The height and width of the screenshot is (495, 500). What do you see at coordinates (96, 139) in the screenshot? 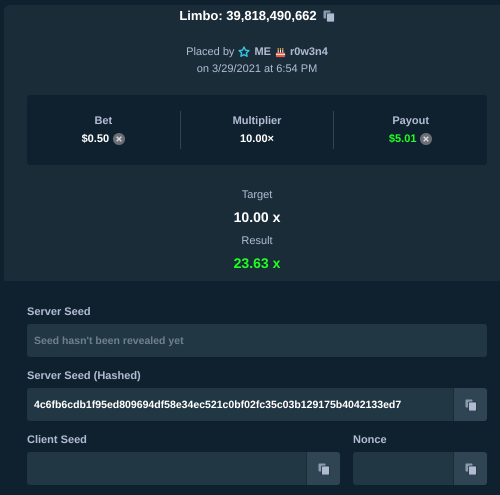
I see `stat-value: $0.50` at bounding box center [96, 139].